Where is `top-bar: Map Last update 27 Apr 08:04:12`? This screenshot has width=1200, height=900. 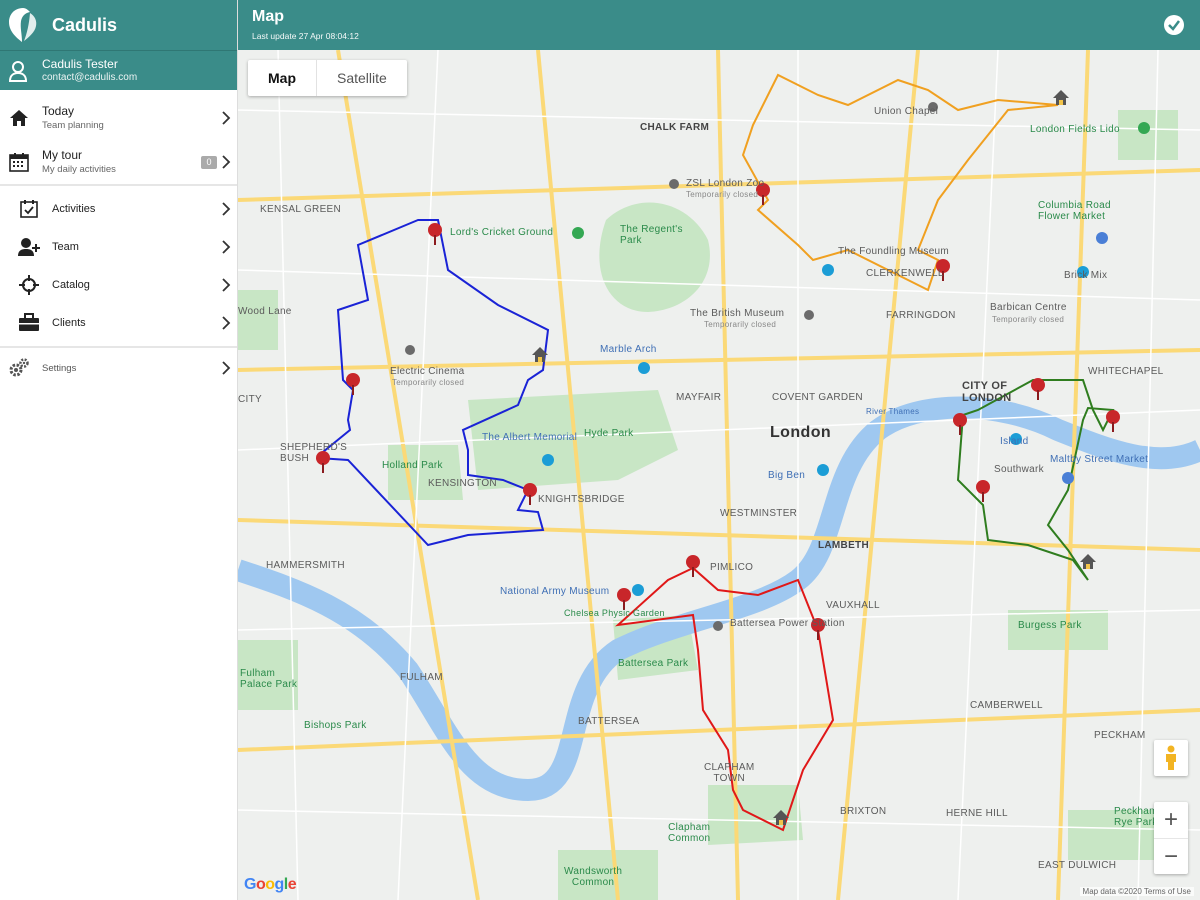
top-bar: Map Last update 27 Apr 08:04:12 is located at coordinates (719, 25).